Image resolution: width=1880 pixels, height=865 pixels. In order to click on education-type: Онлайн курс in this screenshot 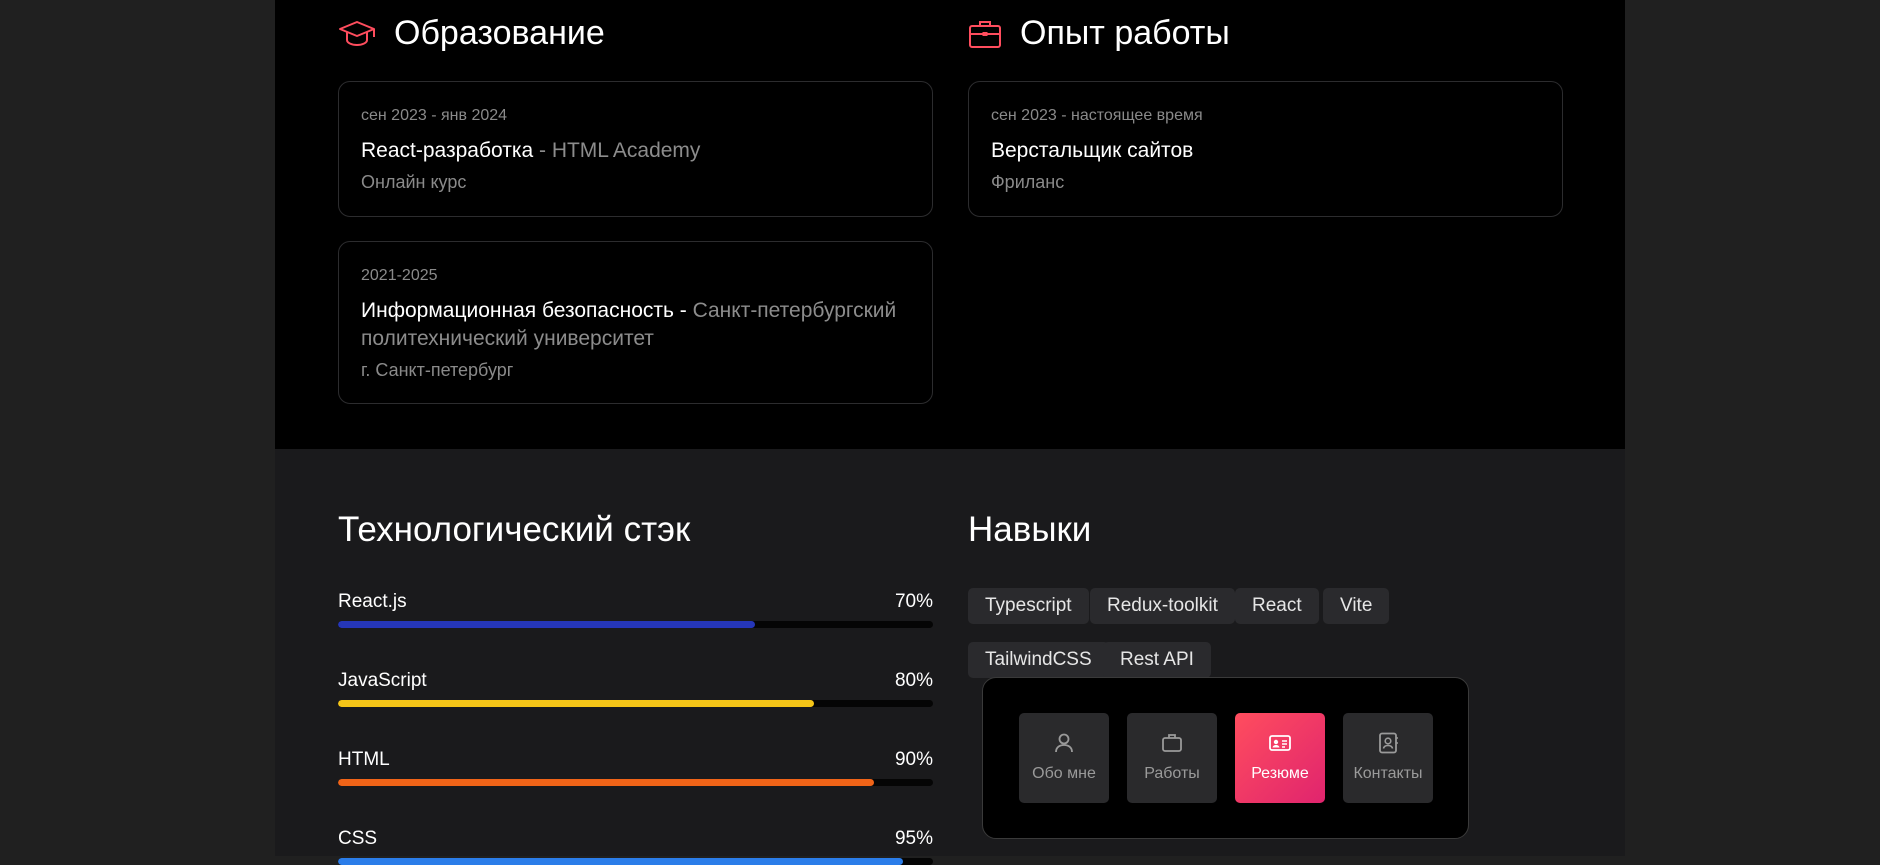, I will do `click(414, 182)`.